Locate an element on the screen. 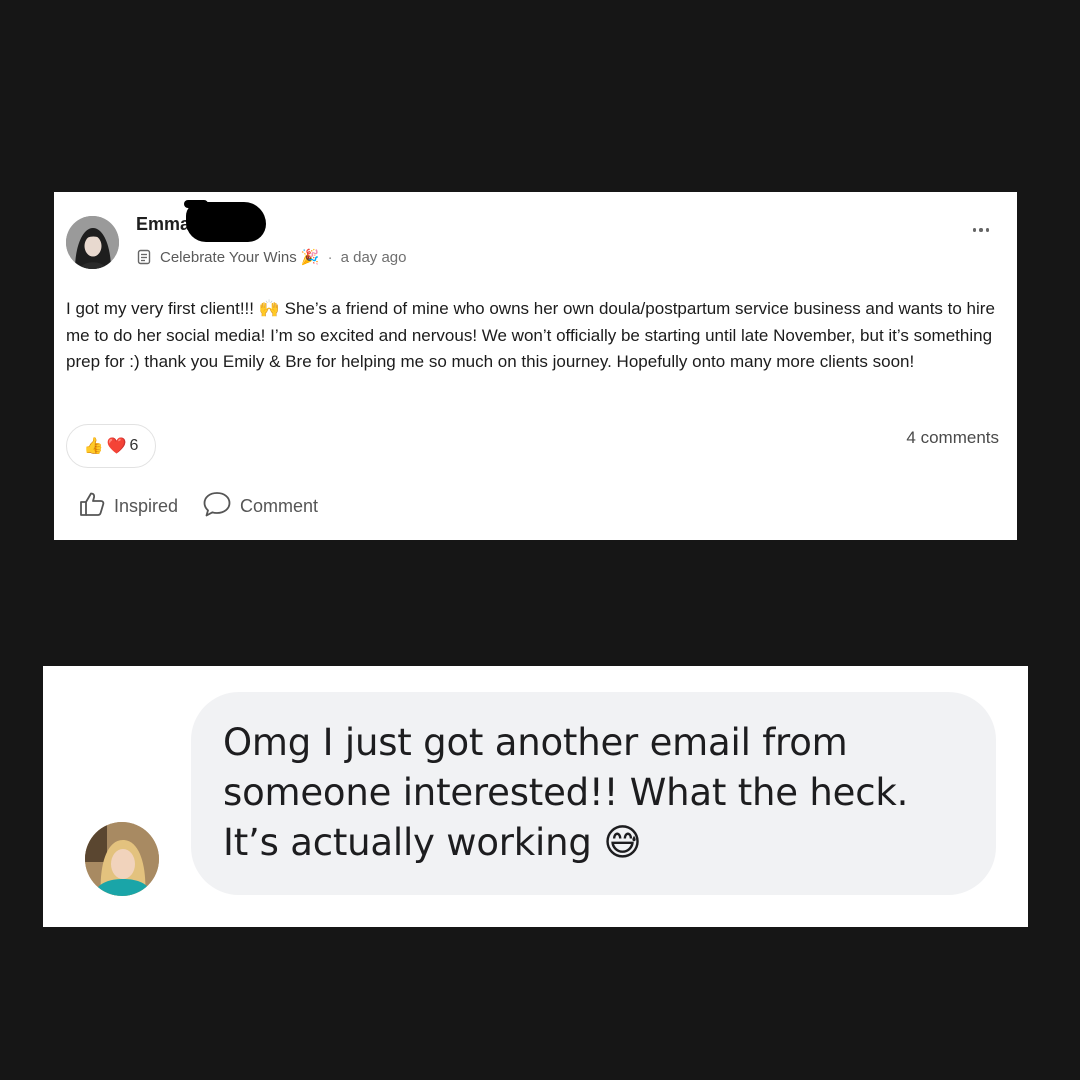 Image resolution: width=1080 pixels, height=1080 pixels. thumbs-up-outline-icon is located at coordinates (92, 506).